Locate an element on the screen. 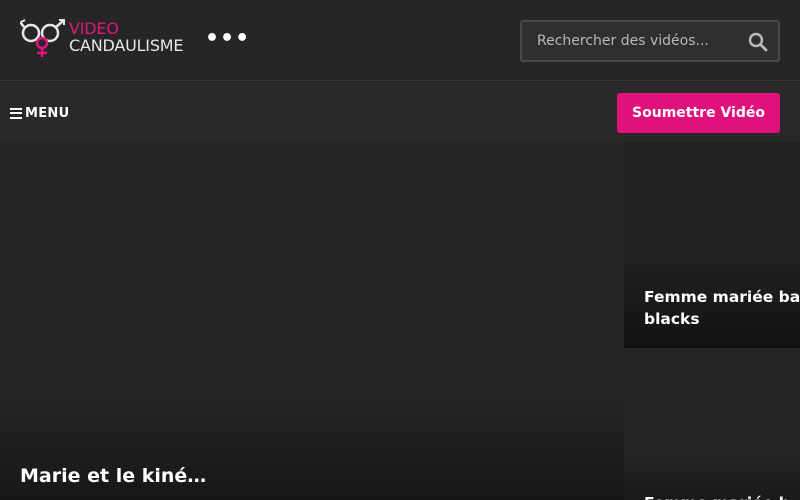 The image size is (800, 500). logo-line1: VIDEO is located at coordinates (94, 28).